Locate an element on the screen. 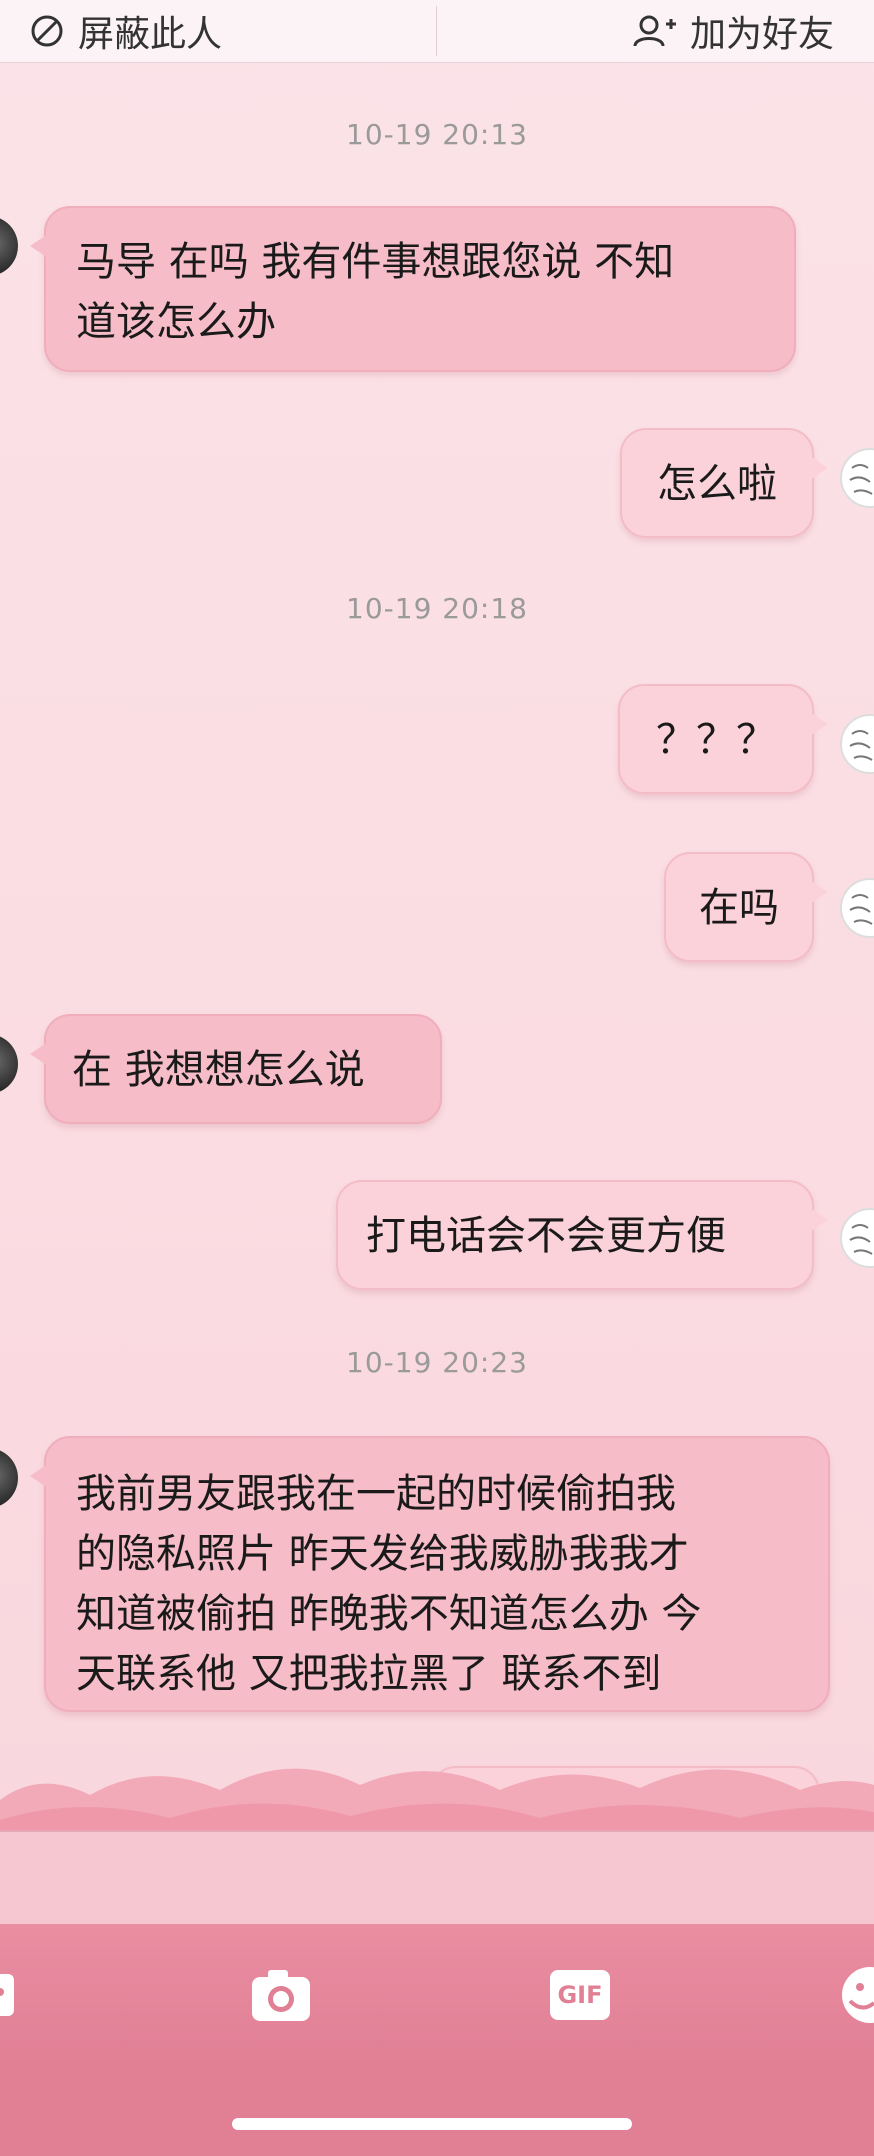 Image resolution: width=874 pixels, height=2156 pixels. gif-button: GIF is located at coordinates (580, 1995).